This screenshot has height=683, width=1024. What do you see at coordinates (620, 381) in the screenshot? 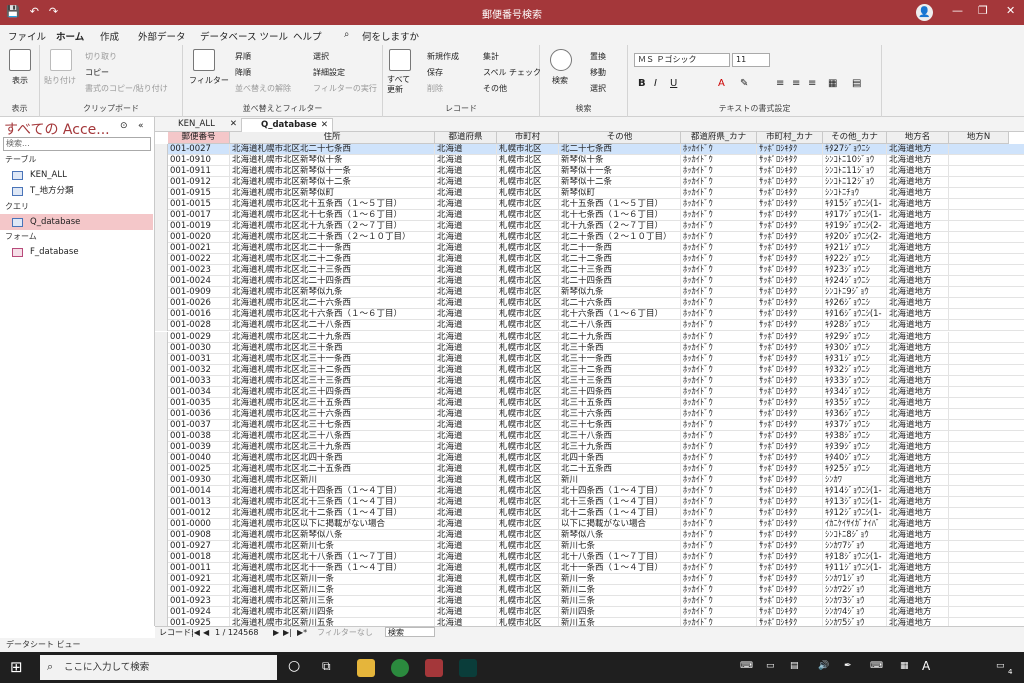
I see `table-cell: 北三十三条西` at bounding box center [620, 381].